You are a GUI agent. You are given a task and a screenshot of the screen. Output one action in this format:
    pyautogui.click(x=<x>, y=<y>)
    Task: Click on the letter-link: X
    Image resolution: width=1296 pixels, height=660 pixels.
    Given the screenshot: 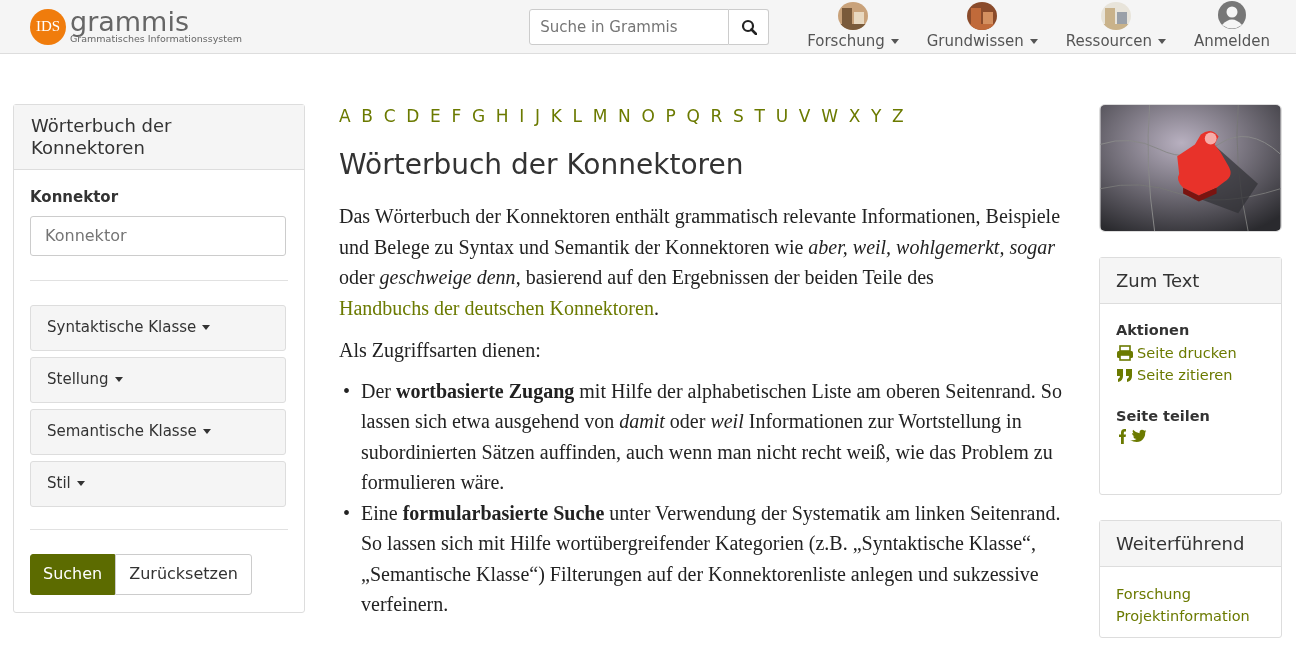 What is the action you would take?
    pyautogui.click(x=854, y=117)
    